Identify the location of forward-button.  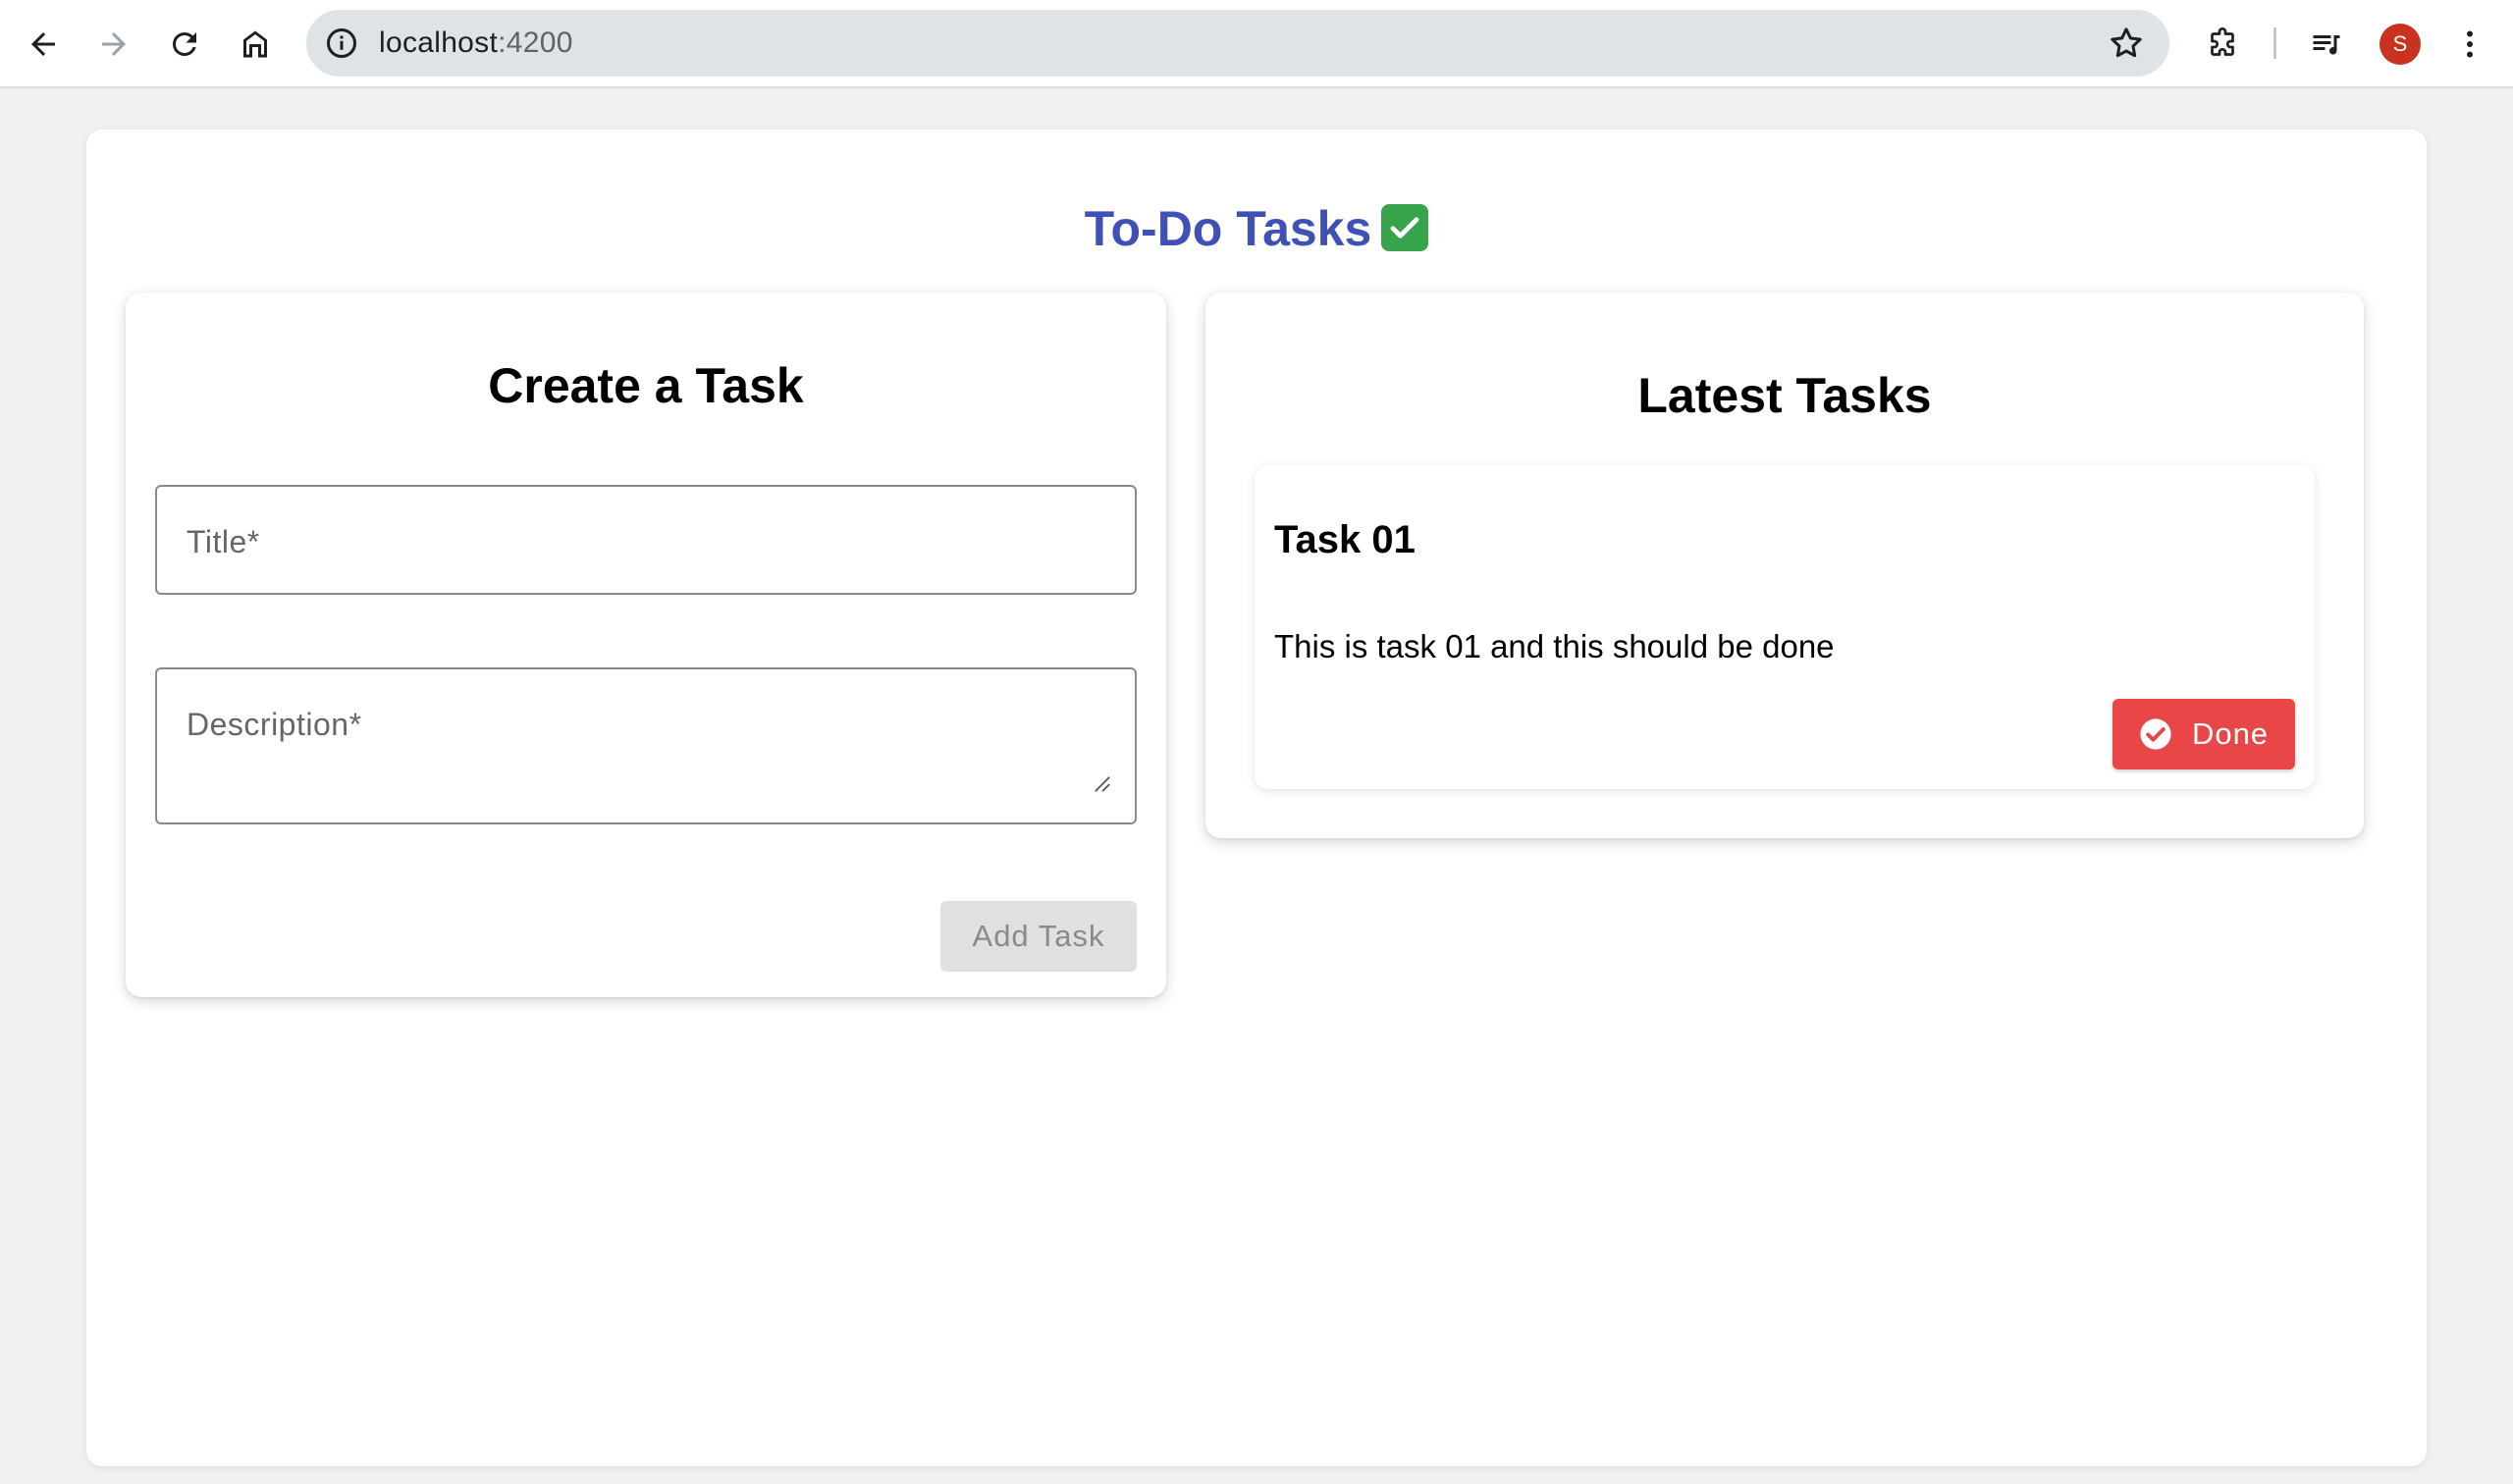
(114, 44).